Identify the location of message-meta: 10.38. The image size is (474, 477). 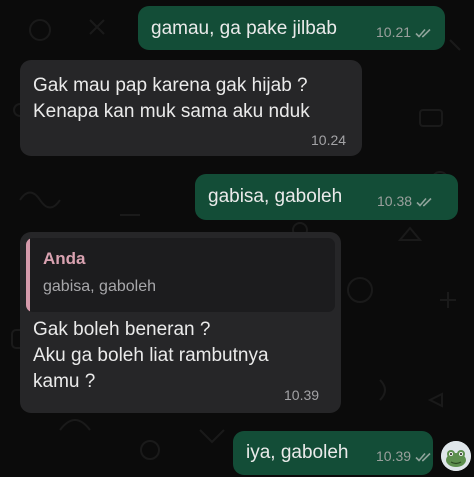
(405, 201).